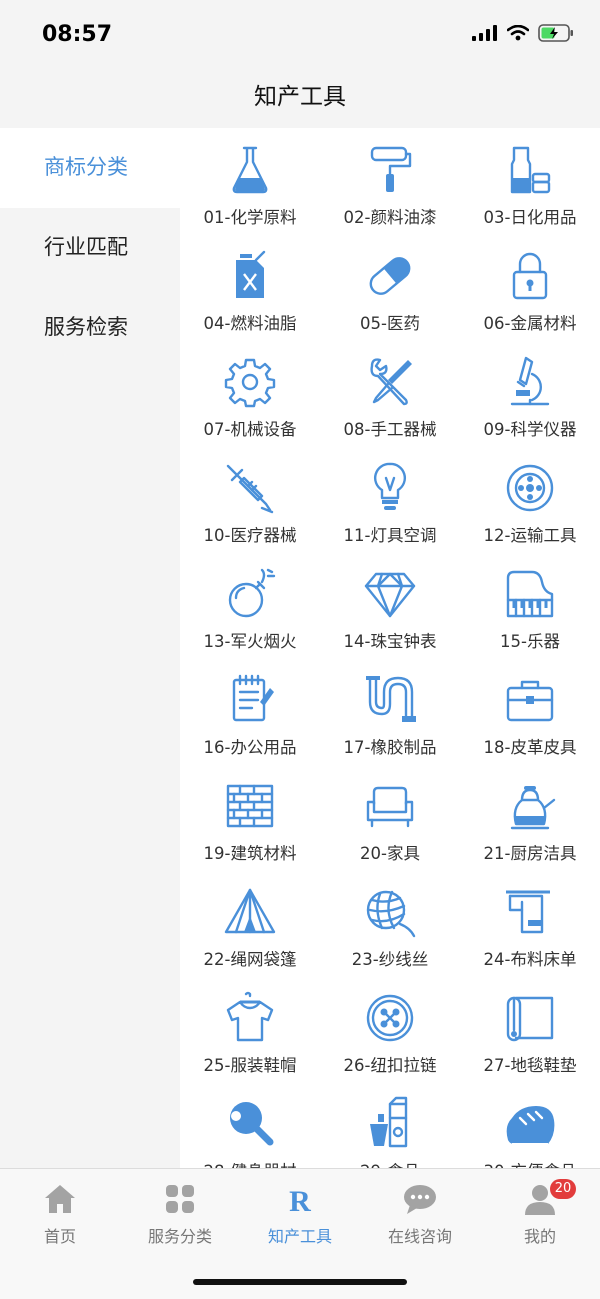 This screenshot has height=1299, width=600. What do you see at coordinates (530, 276) in the screenshot?
I see `padlock-icon` at bounding box center [530, 276].